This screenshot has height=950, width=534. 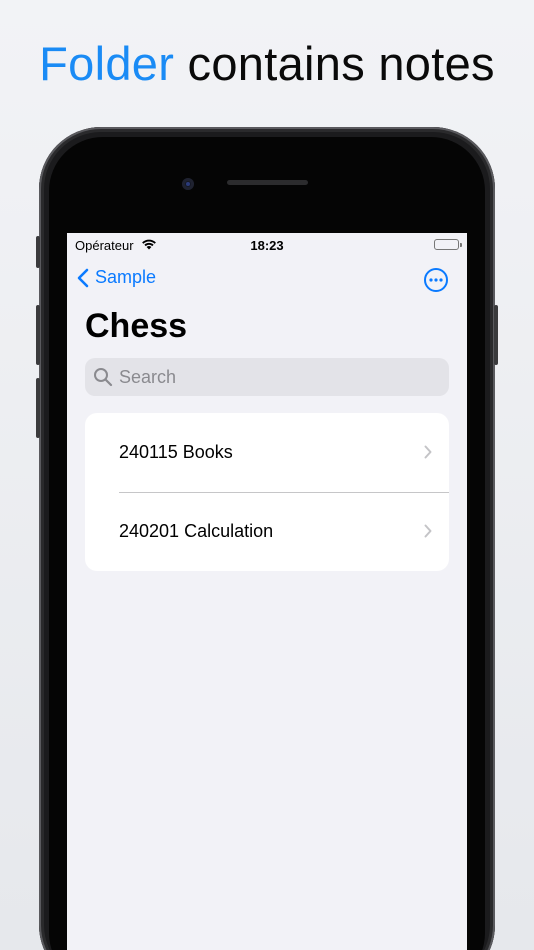 What do you see at coordinates (267, 182) in the screenshot?
I see `earpiece-speaker` at bounding box center [267, 182].